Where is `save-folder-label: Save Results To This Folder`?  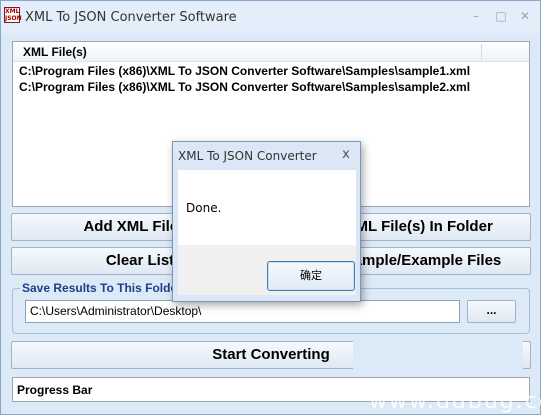
save-folder-label: Save Results To This Folder is located at coordinates (102, 288).